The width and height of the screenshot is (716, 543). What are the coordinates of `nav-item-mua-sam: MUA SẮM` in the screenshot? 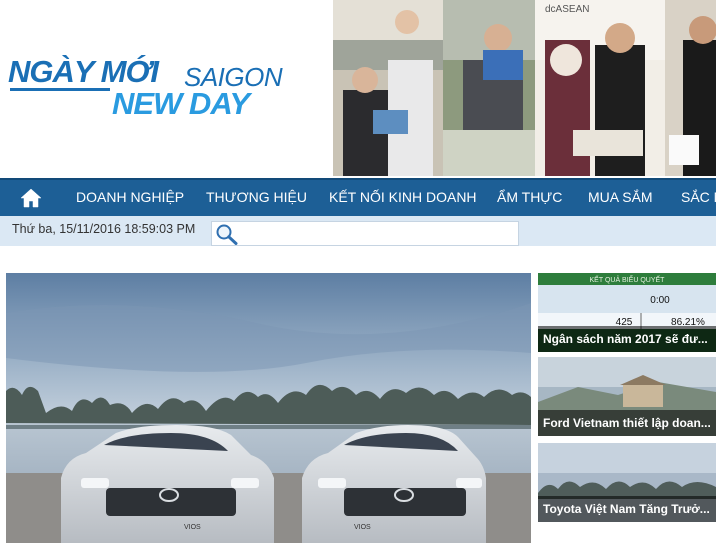 It's located at (620, 198).